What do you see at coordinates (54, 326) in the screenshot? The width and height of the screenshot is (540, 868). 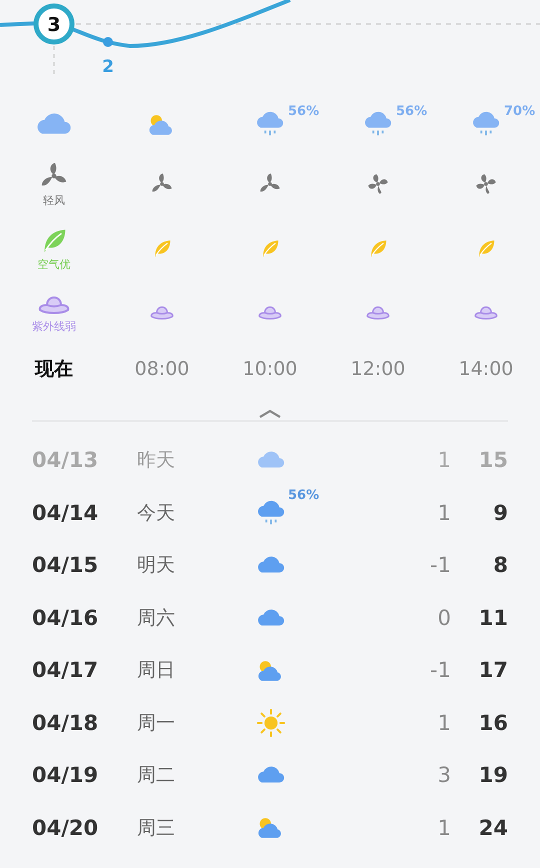 I see `uv-index-label: 紫外线弱` at bounding box center [54, 326].